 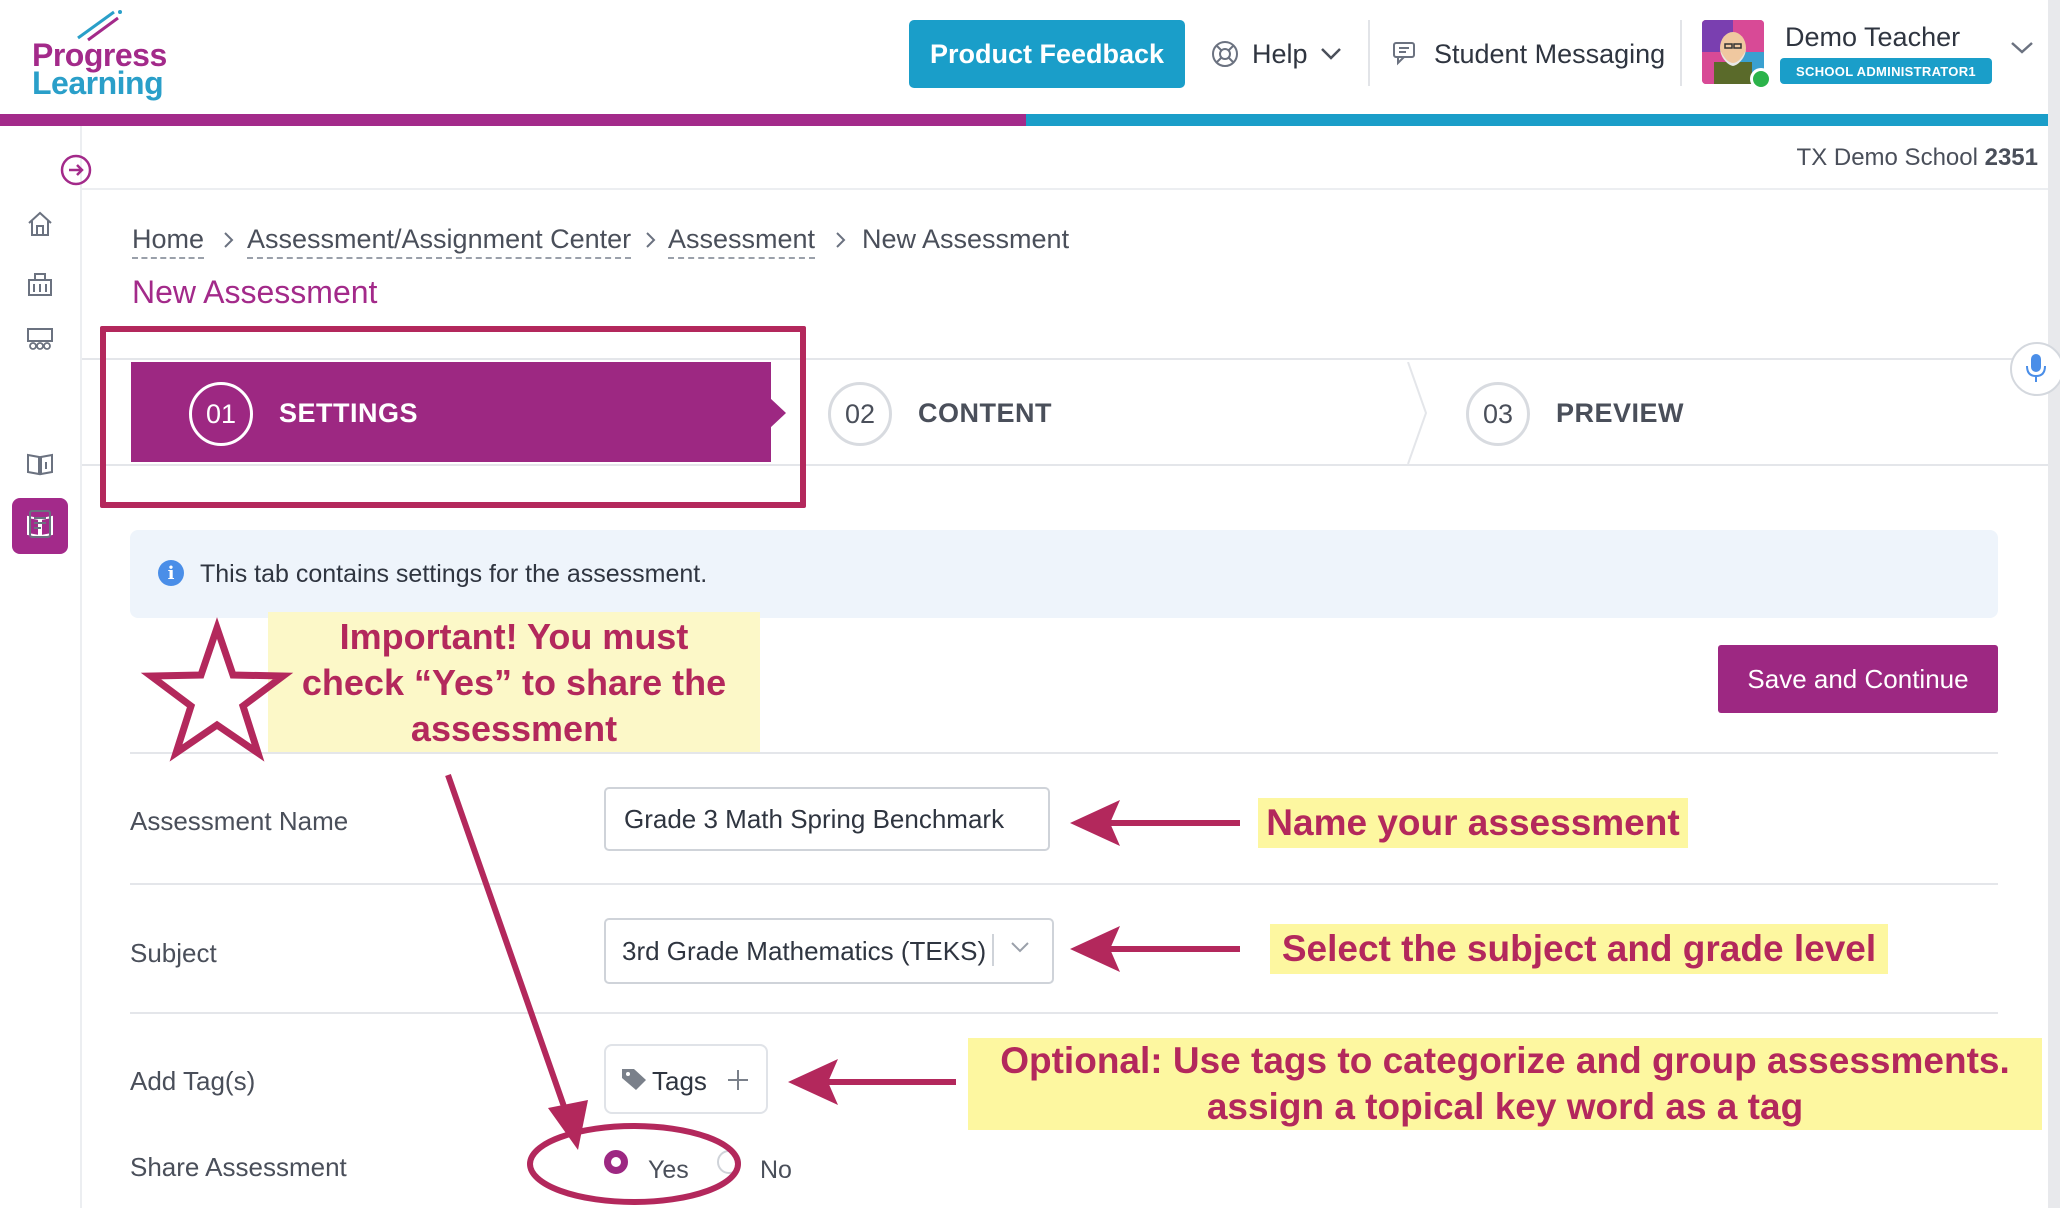 I want to click on help-menu: Help, so click(x=1276, y=54).